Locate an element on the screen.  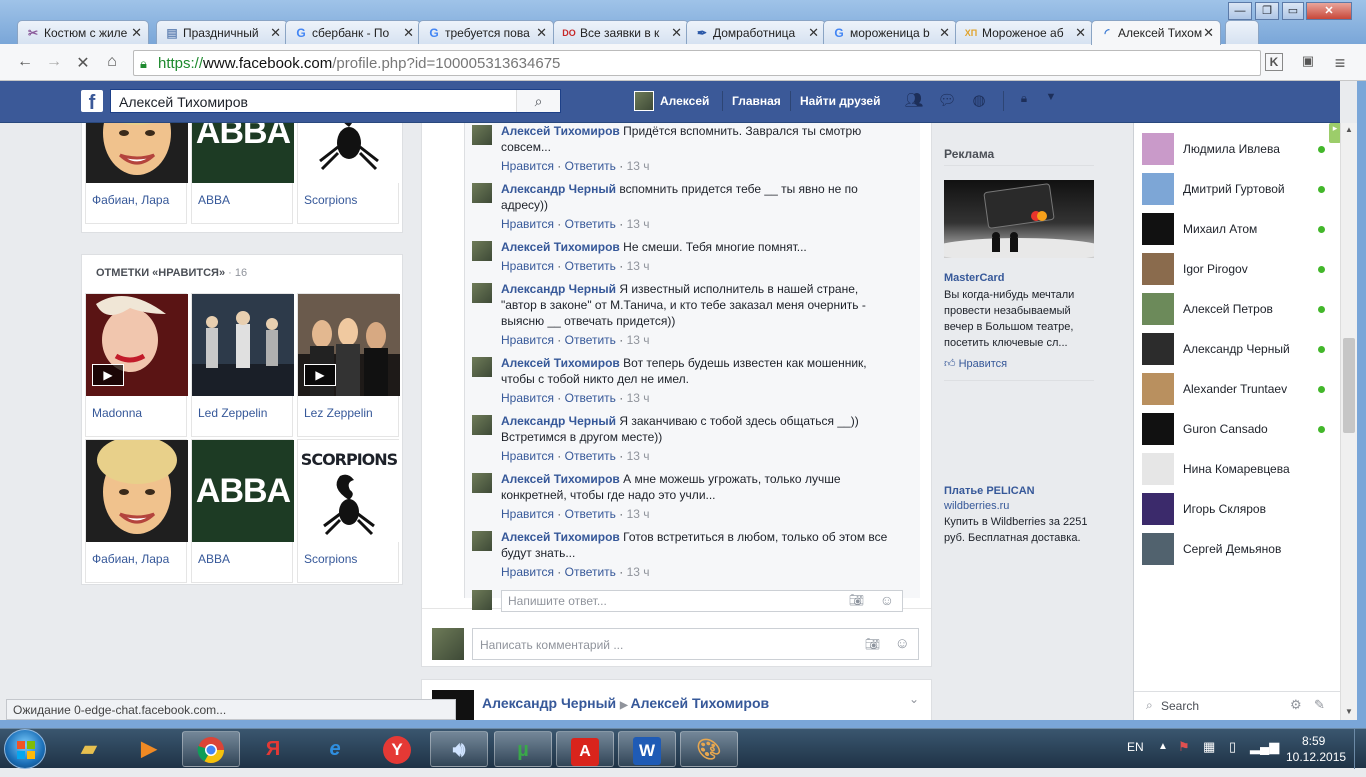
chat-friend: Нина Комаревцева is located at coordinates (1237, 469).